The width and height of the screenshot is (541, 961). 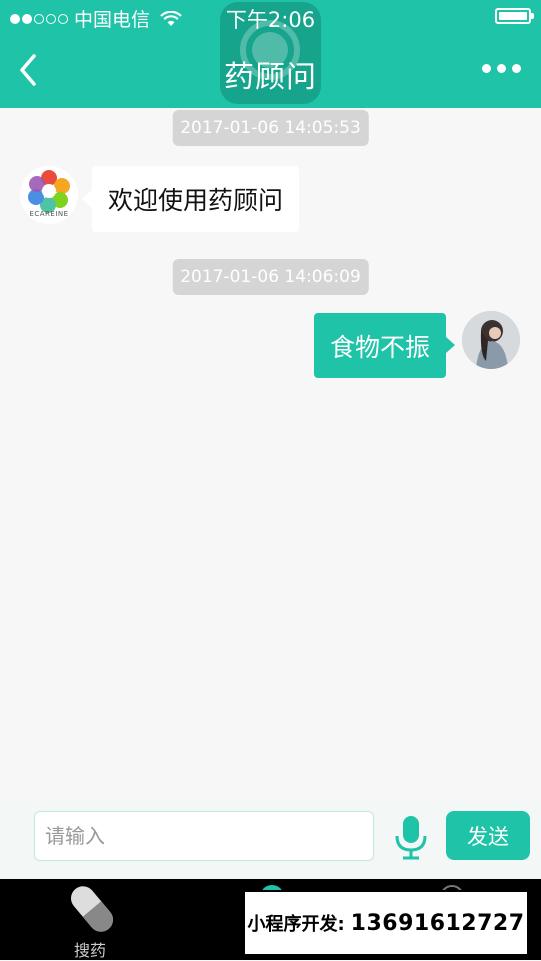 I want to click on status-time: 下午2:06, so click(x=270, y=20).